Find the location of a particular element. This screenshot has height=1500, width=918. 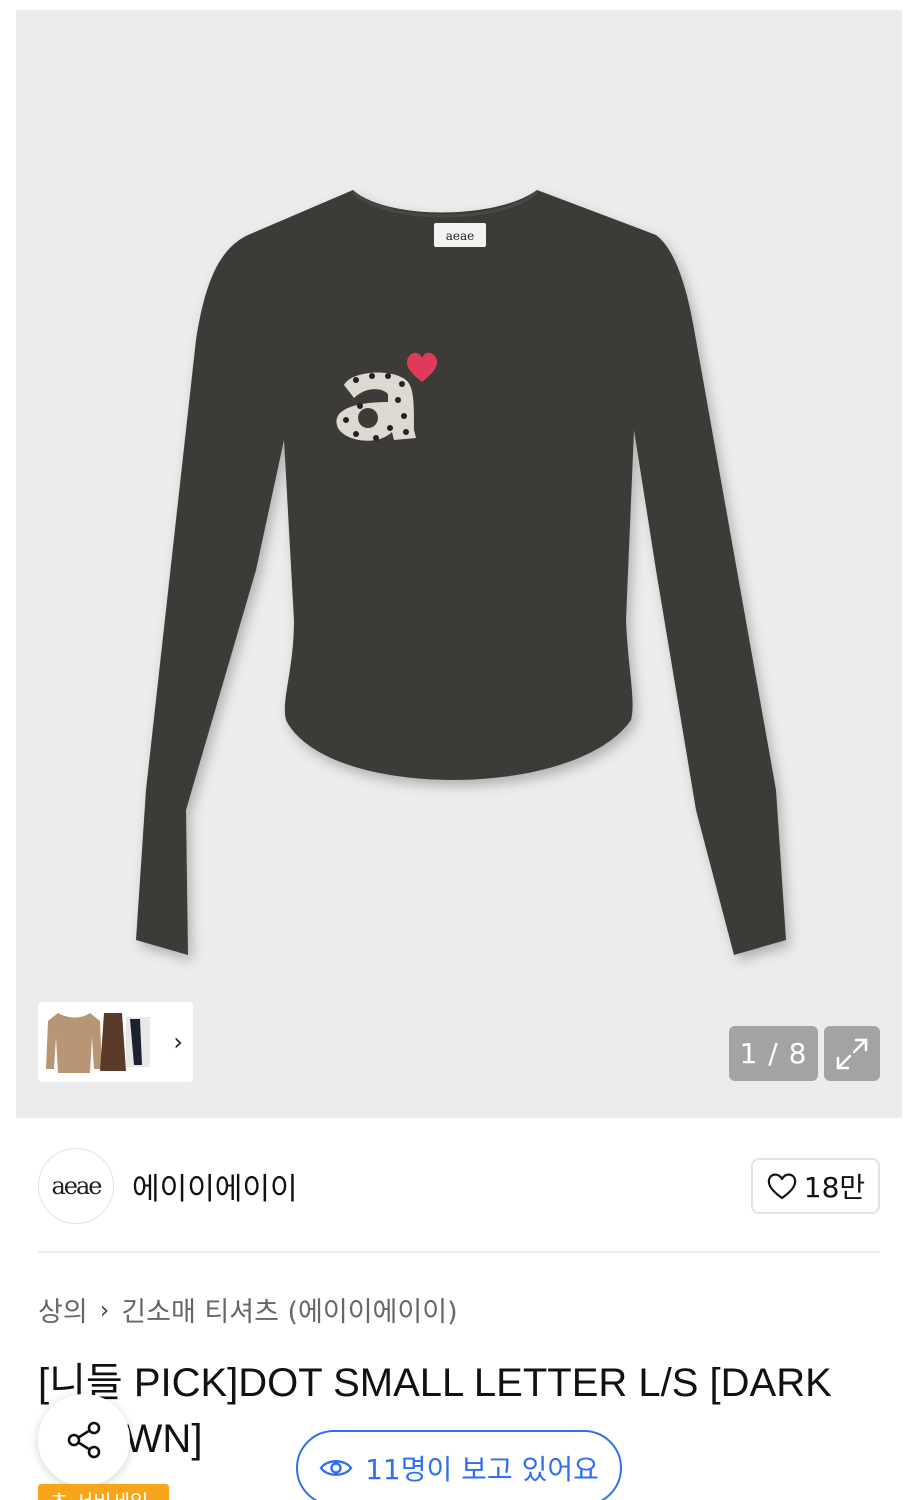

viewers-badge: 11명이 보고 있어요 is located at coordinates (459, 1465).